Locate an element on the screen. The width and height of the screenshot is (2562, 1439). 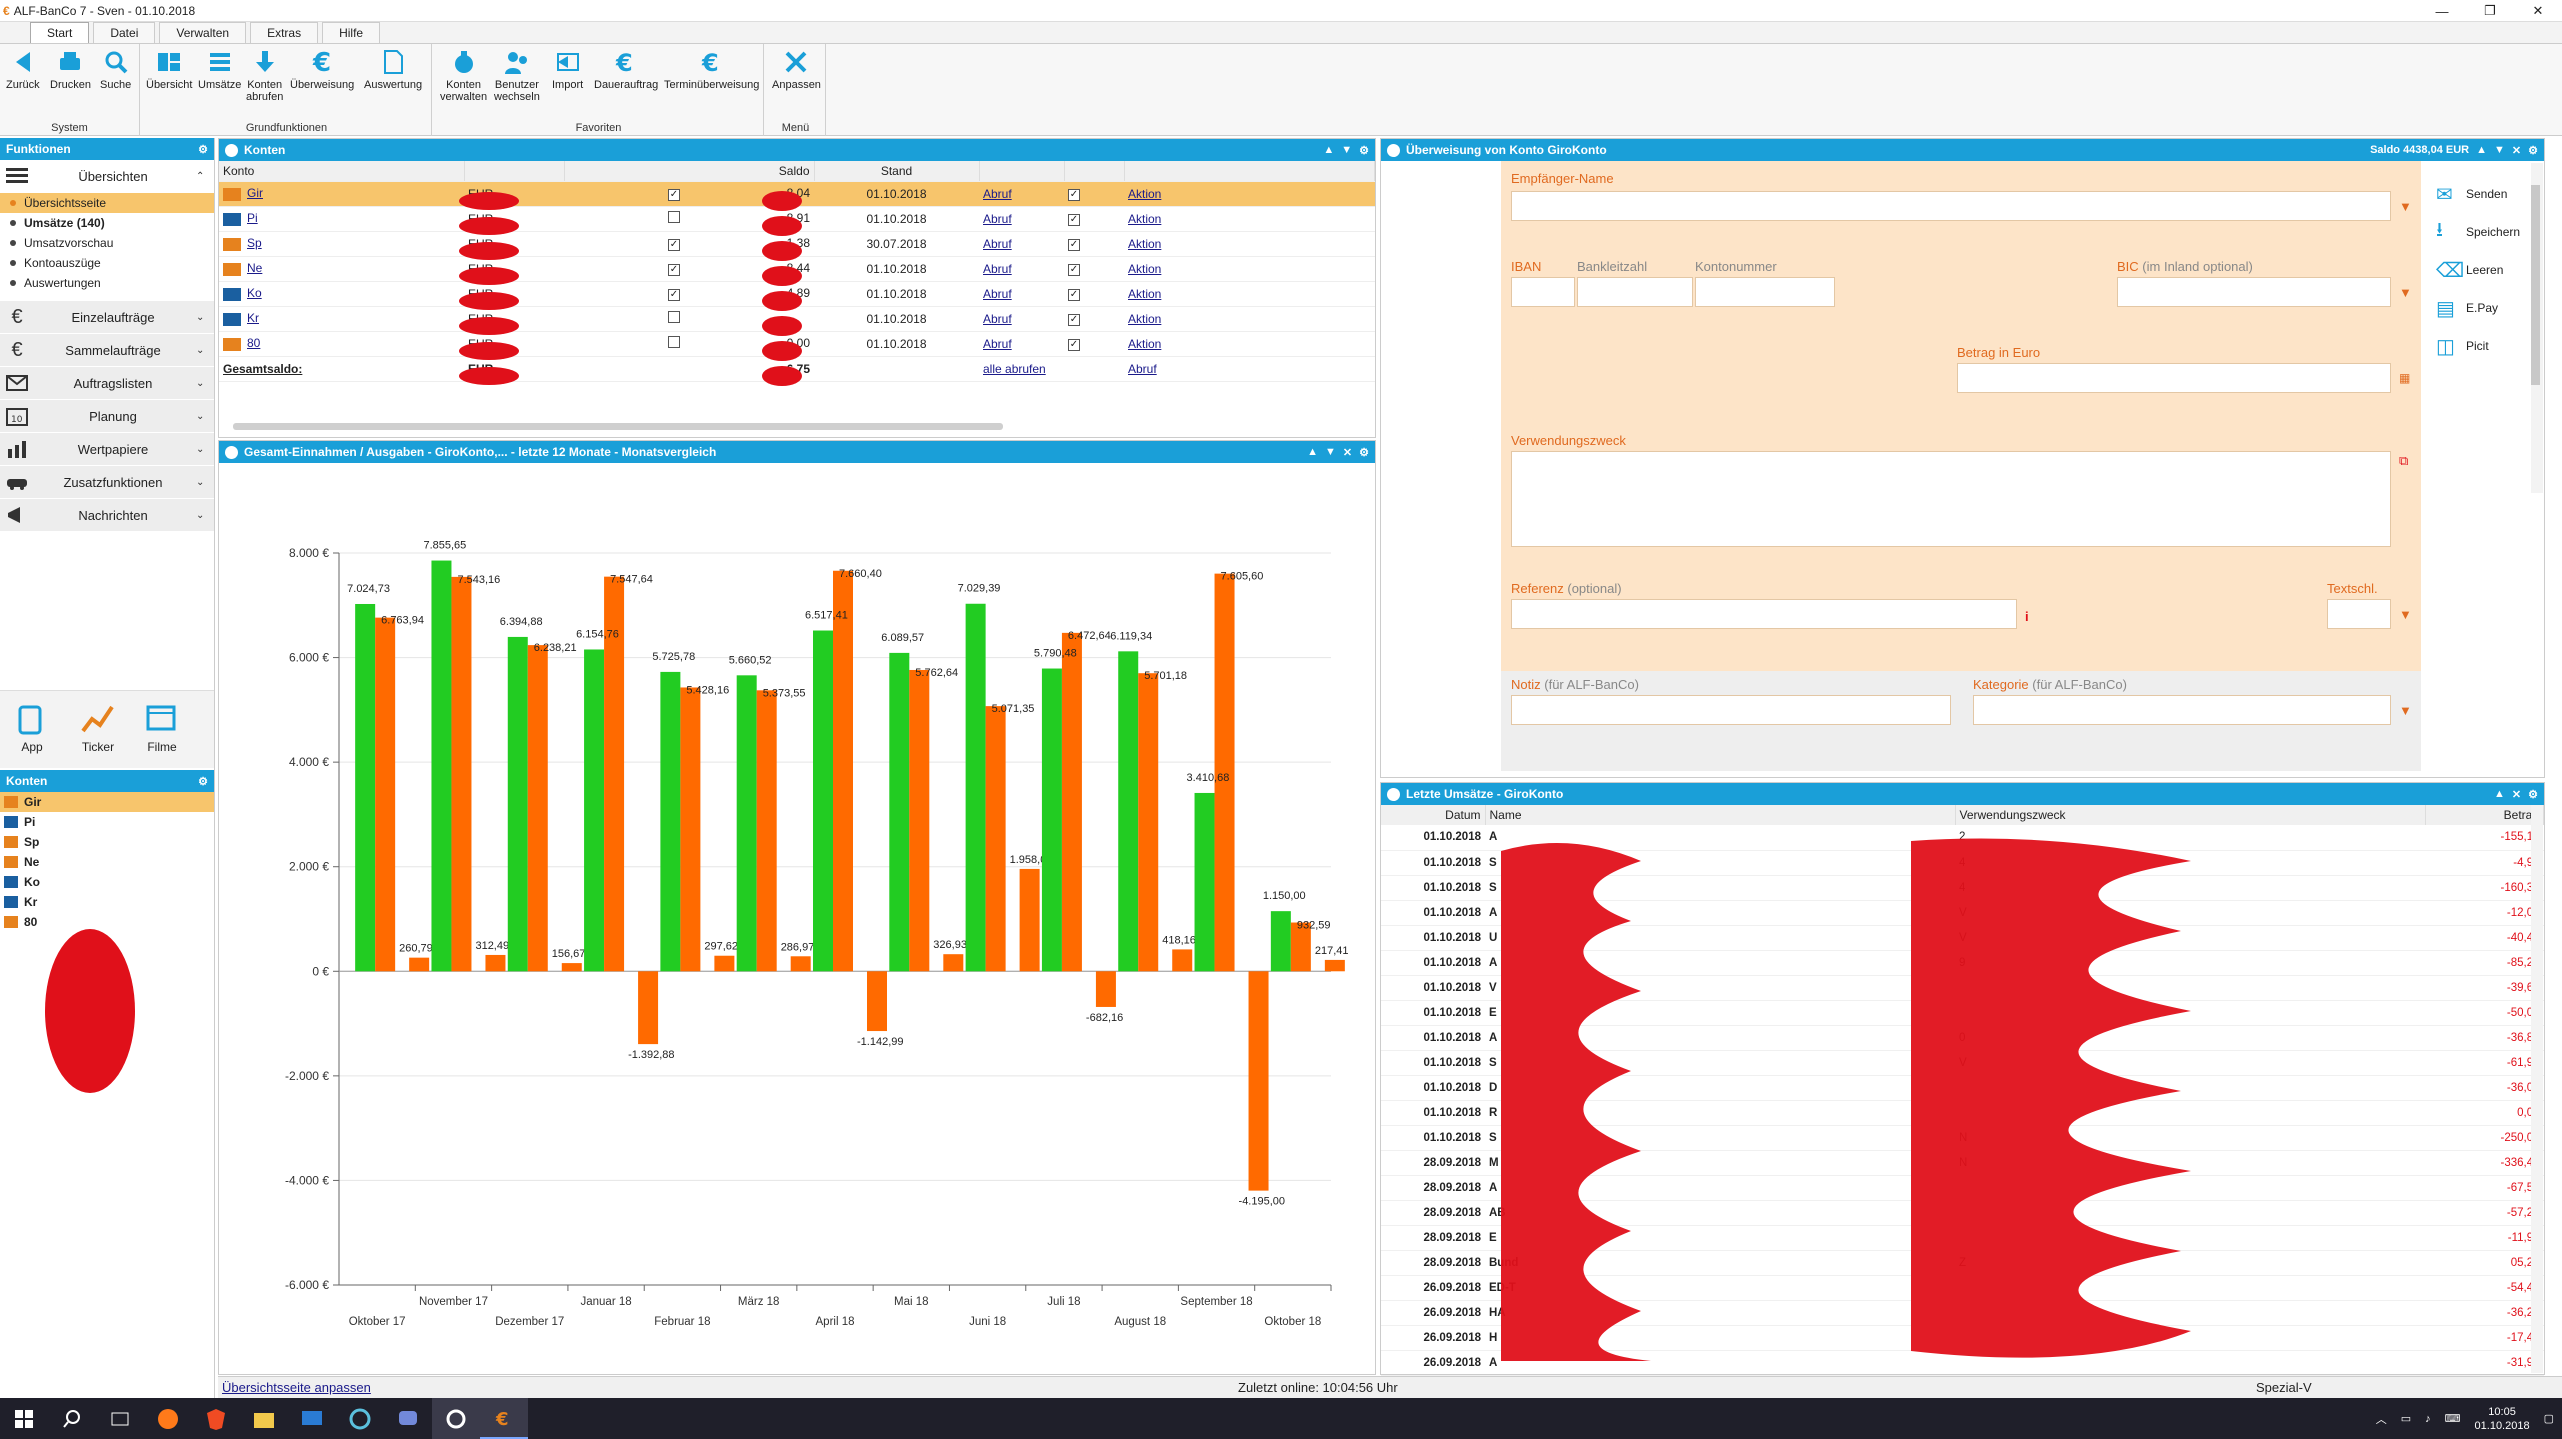
nav-item-umsaetze: Umsätze (140) is located at coordinates (107, 223).